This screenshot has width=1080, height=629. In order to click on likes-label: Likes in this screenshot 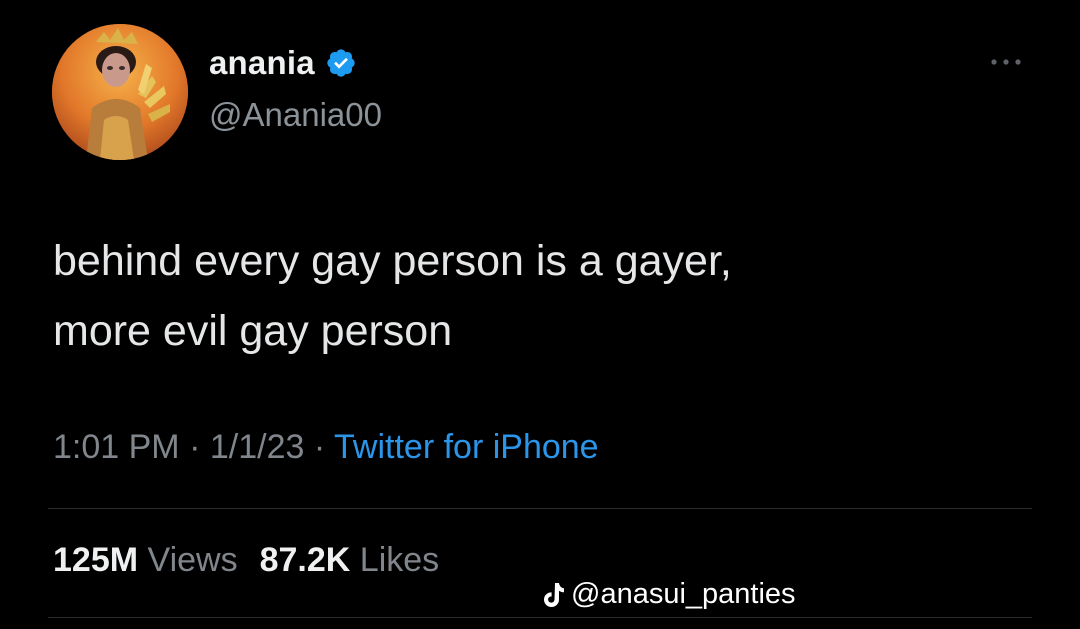, I will do `click(399, 560)`.